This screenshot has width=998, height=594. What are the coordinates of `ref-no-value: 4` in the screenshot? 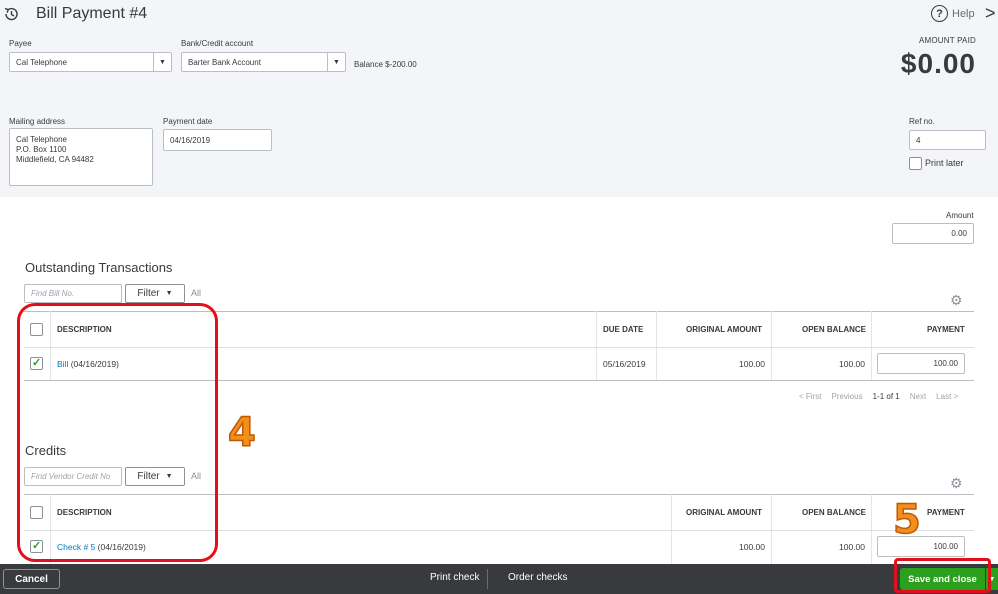 It's located at (918, 140).